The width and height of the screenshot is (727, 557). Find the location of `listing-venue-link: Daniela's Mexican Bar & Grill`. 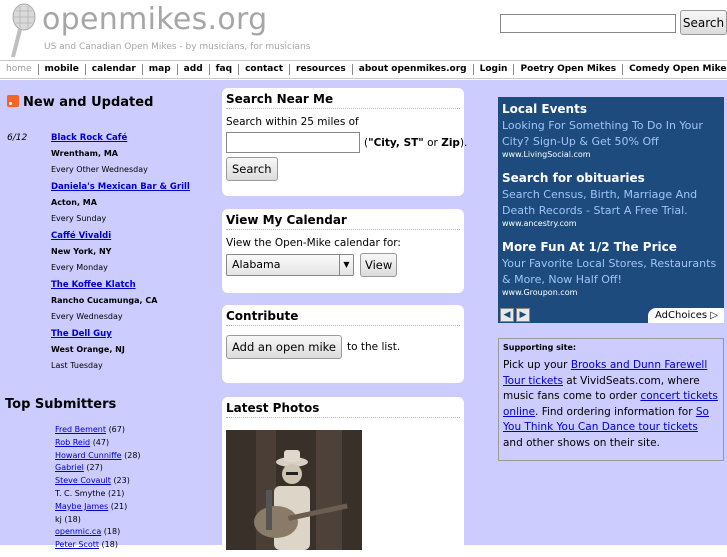

listing-venue-link: Daniela's Mexican Bar & Grill is located at coordinates (120, 187).